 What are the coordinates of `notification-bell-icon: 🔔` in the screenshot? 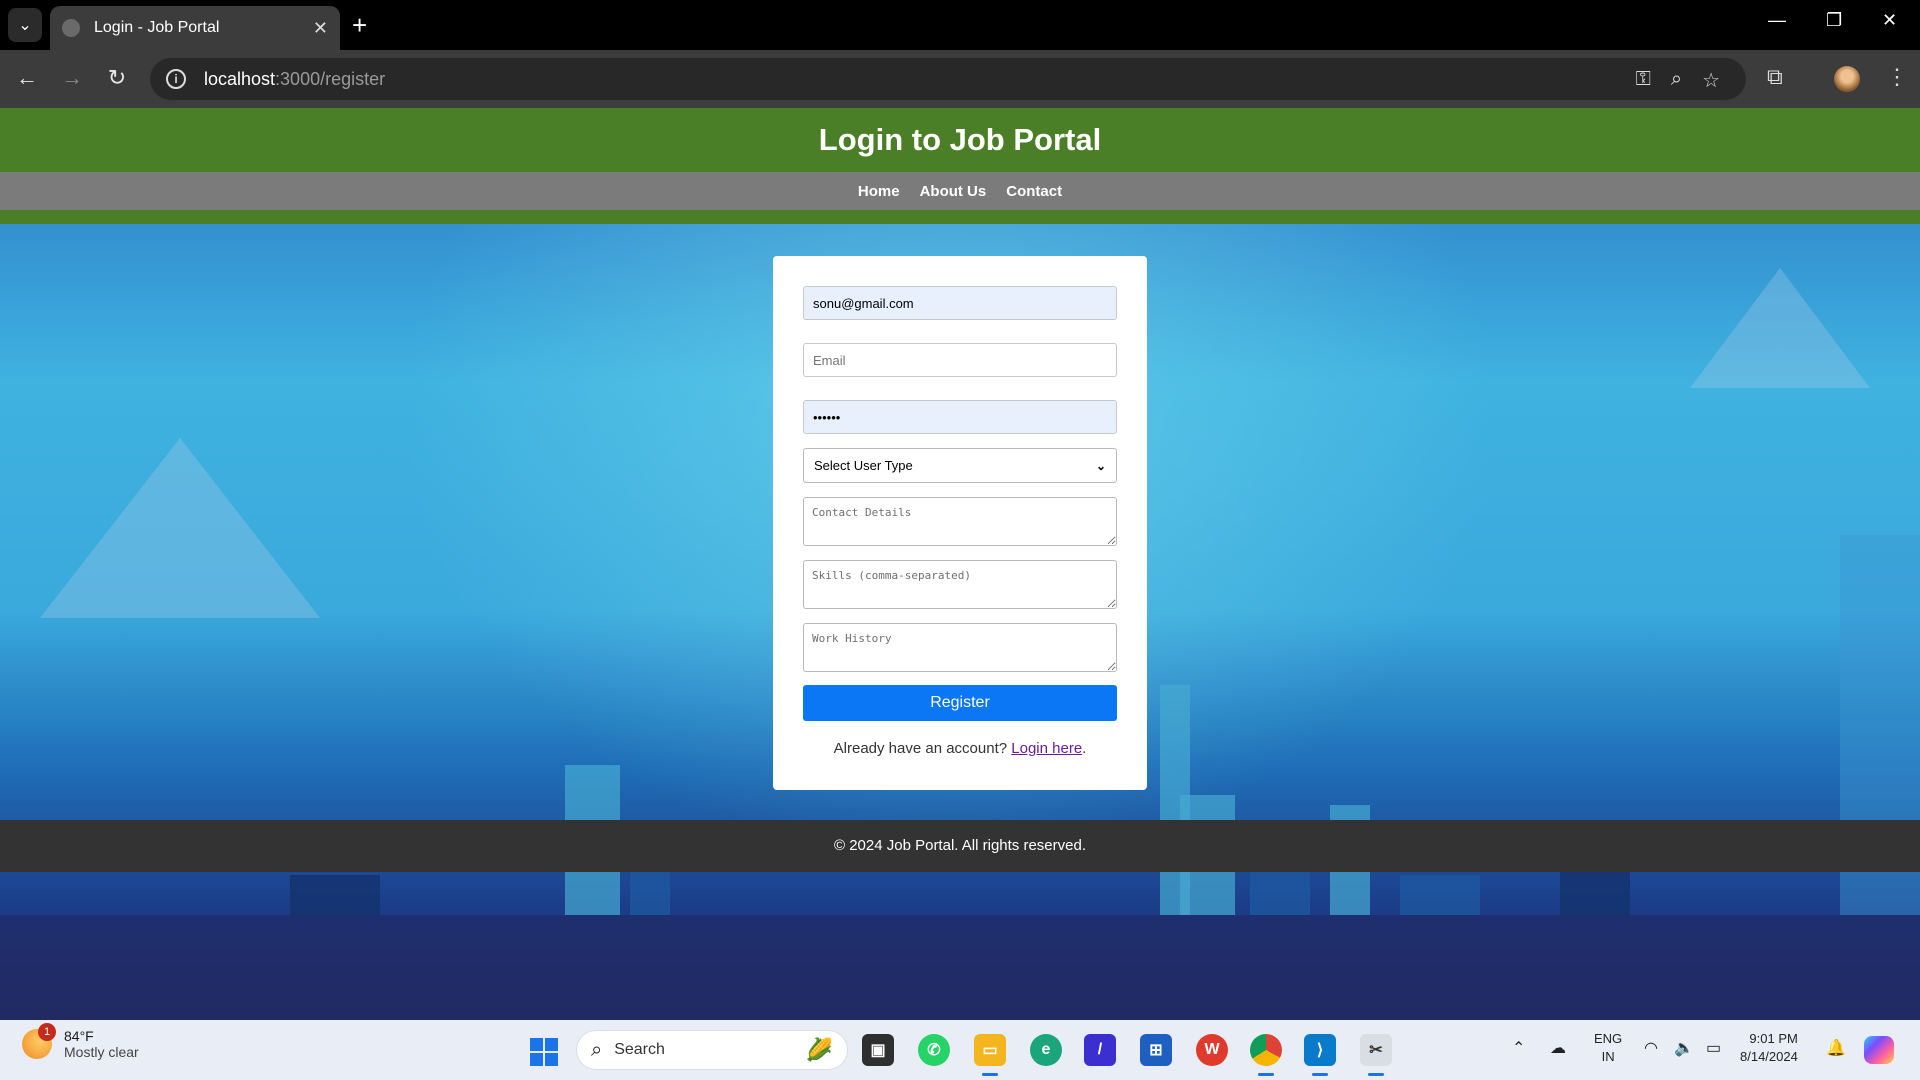 It's located at (1836, 1048).